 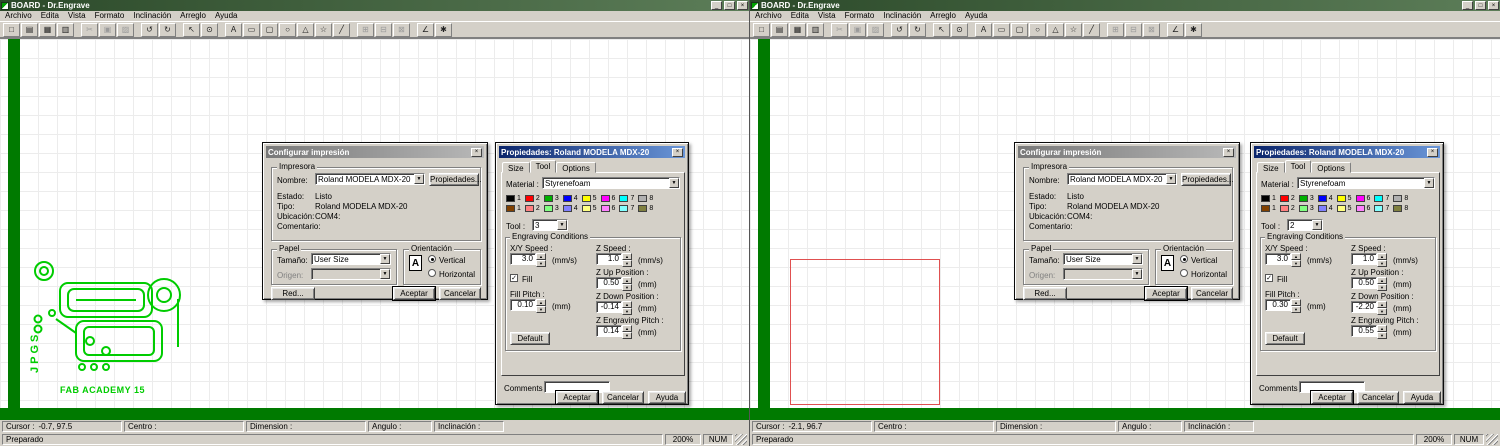 What do you see at coordinates (1103, 259) in the screenshot?
I see `paper-size-select: User Size ▼` at bounding box center [1103, 259].